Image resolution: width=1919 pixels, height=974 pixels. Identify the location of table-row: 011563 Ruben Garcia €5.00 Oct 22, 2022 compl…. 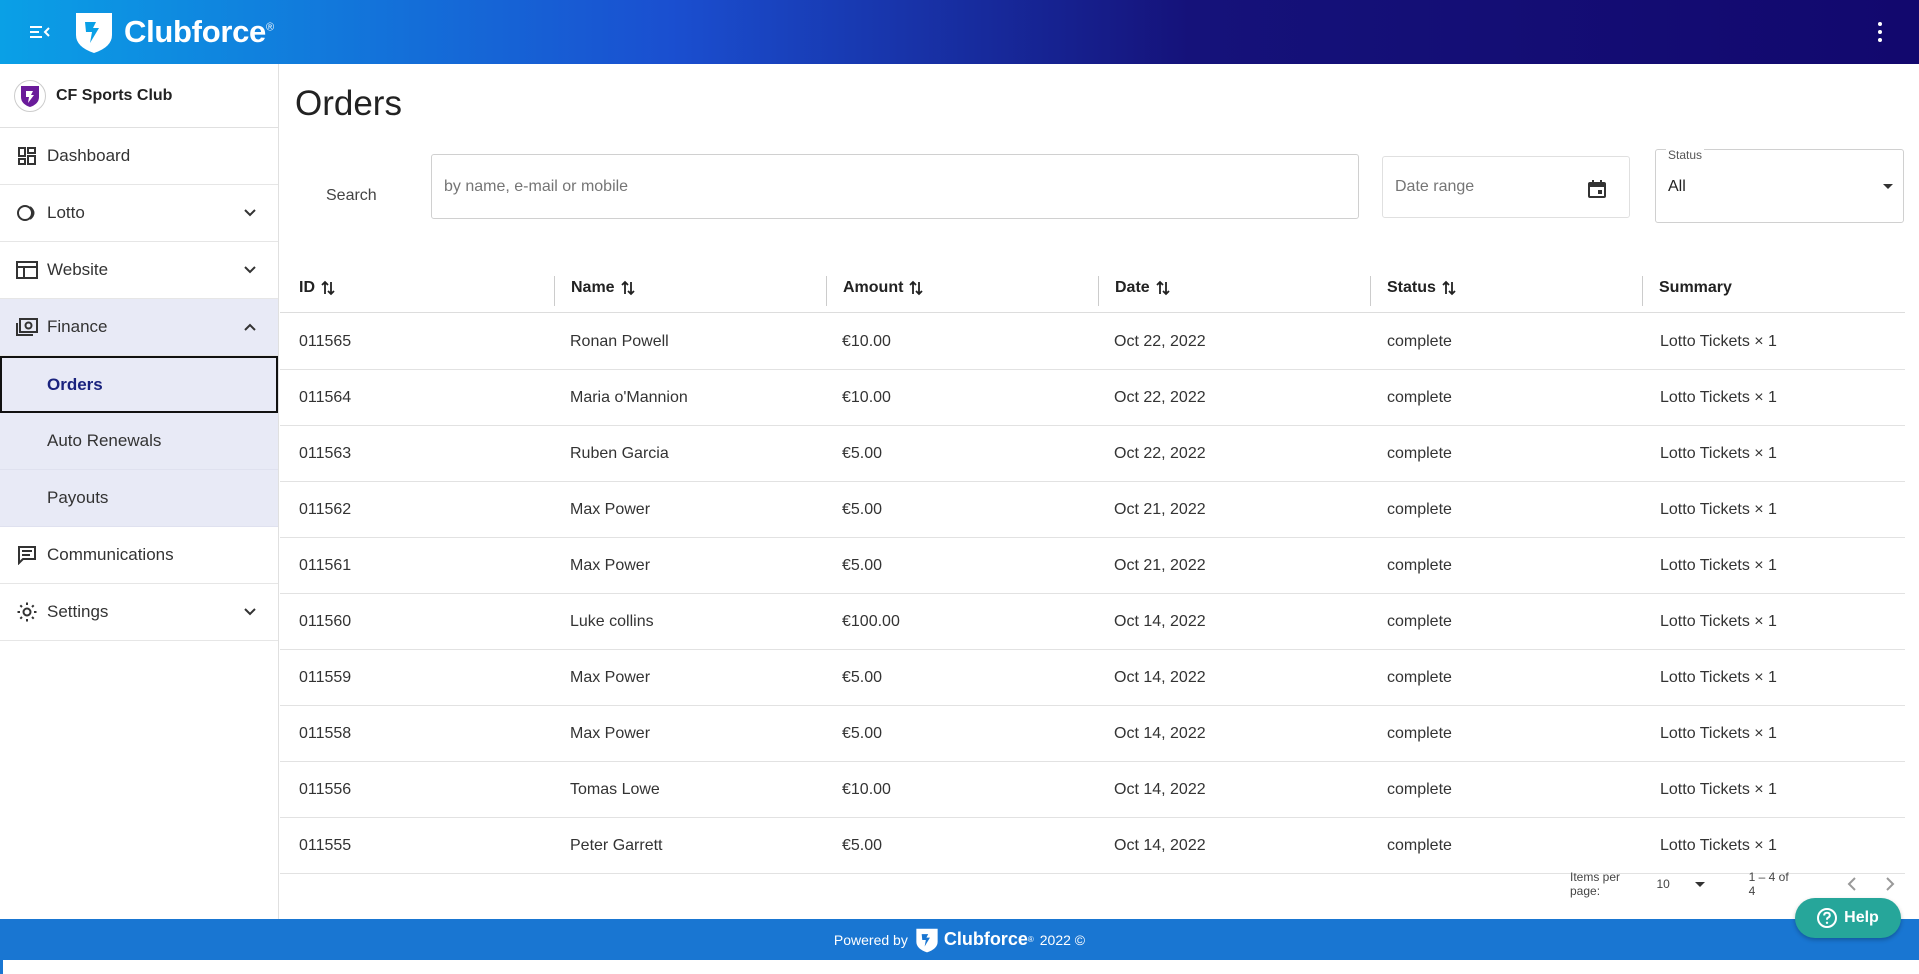
(1092, 454).